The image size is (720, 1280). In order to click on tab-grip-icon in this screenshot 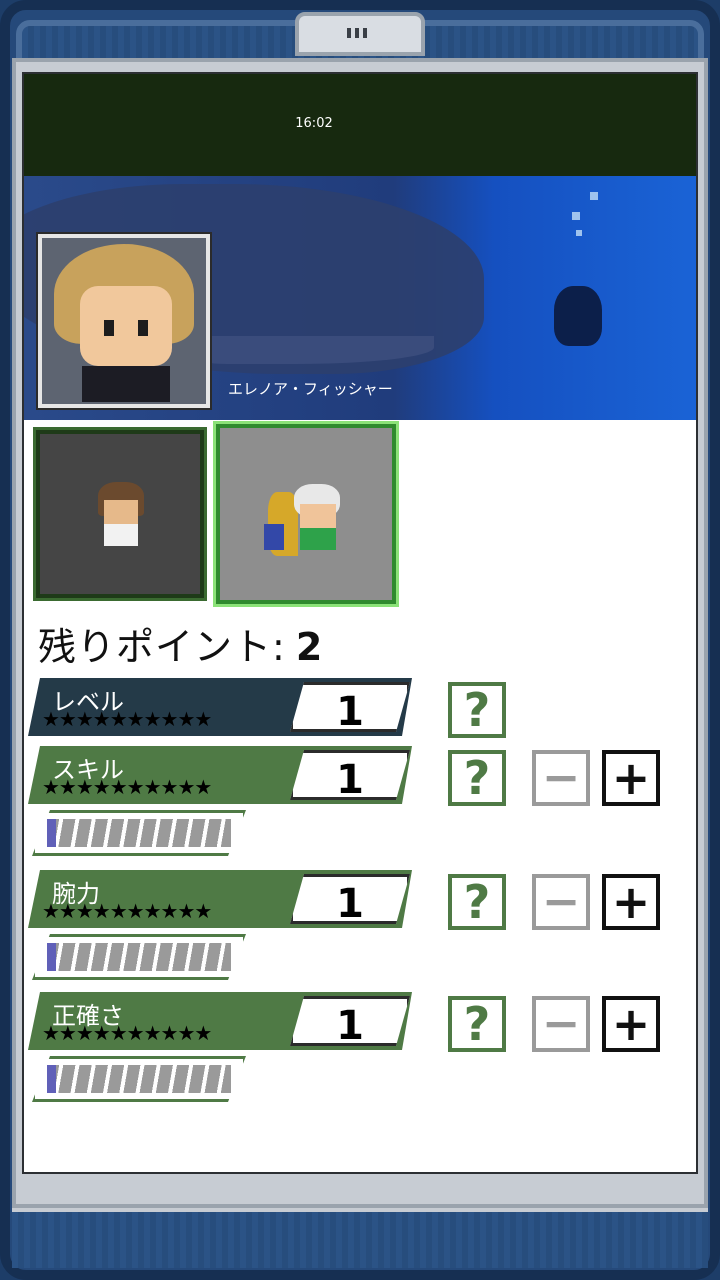, I will do `click(359, 33)`.